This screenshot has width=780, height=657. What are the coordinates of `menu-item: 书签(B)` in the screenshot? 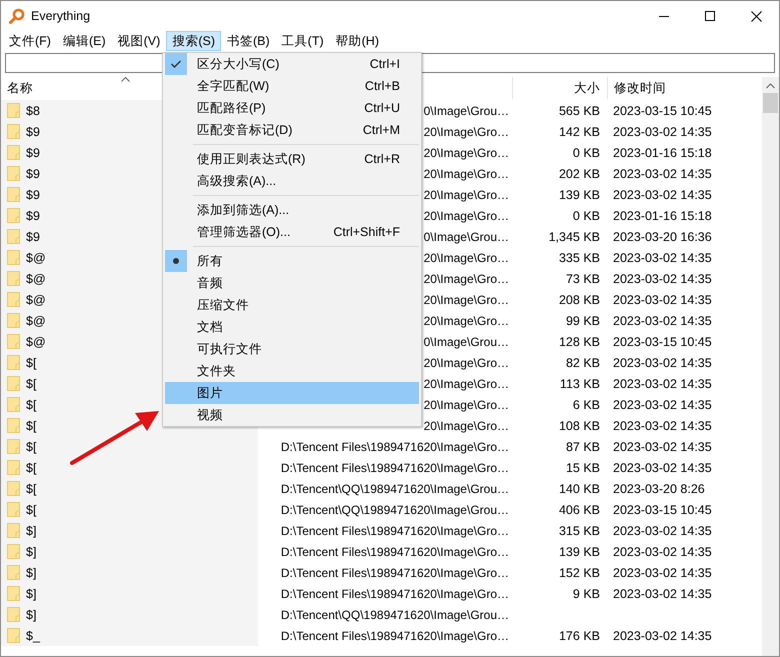 It's located at (248, 41).